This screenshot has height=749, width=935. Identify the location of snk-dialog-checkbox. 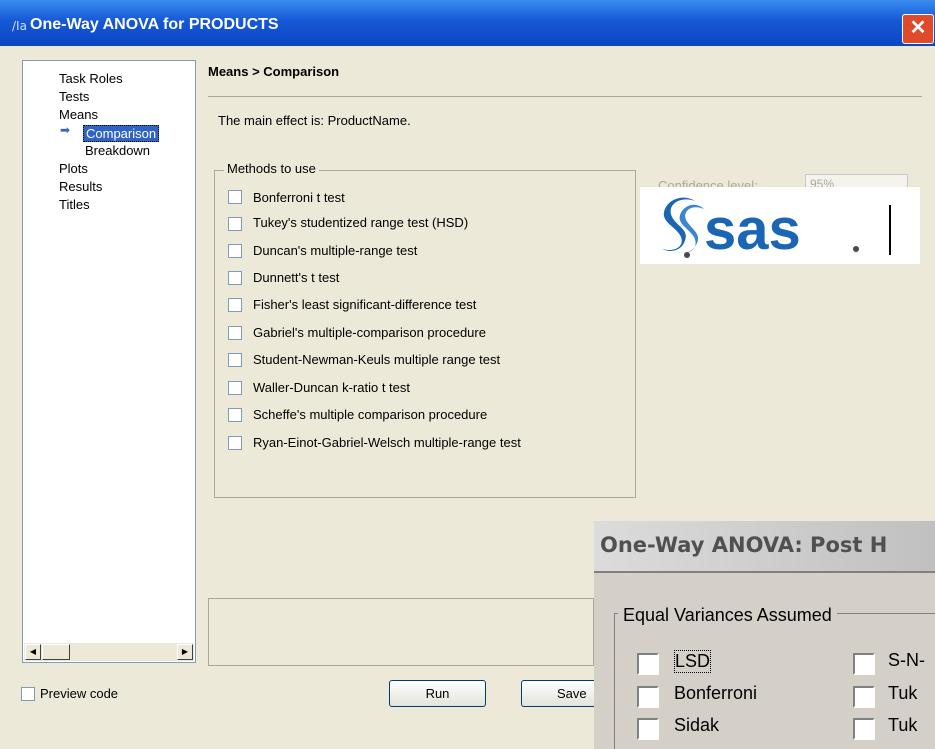
(864, 664).